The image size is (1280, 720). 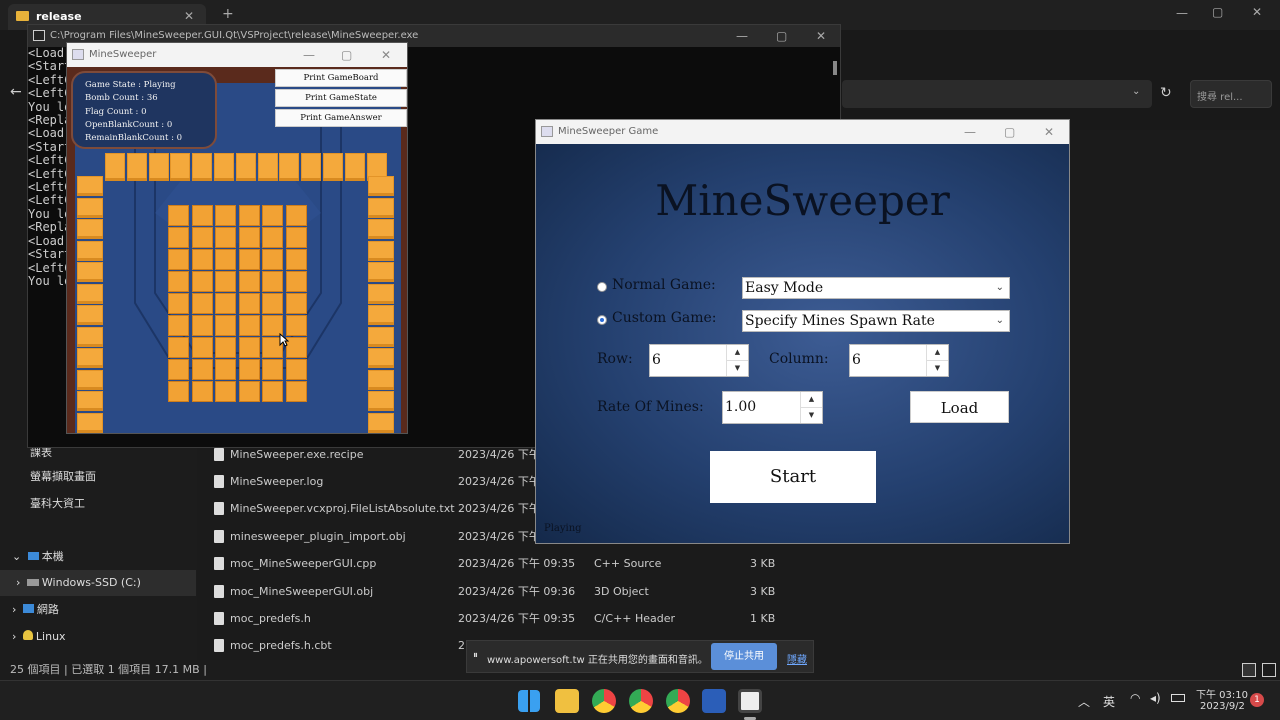 What do you see at coordinates (341, 118) in the screenshot?
I see `print-gameanswer-button: Print GameAnswer` at bounding box center [341, 118].